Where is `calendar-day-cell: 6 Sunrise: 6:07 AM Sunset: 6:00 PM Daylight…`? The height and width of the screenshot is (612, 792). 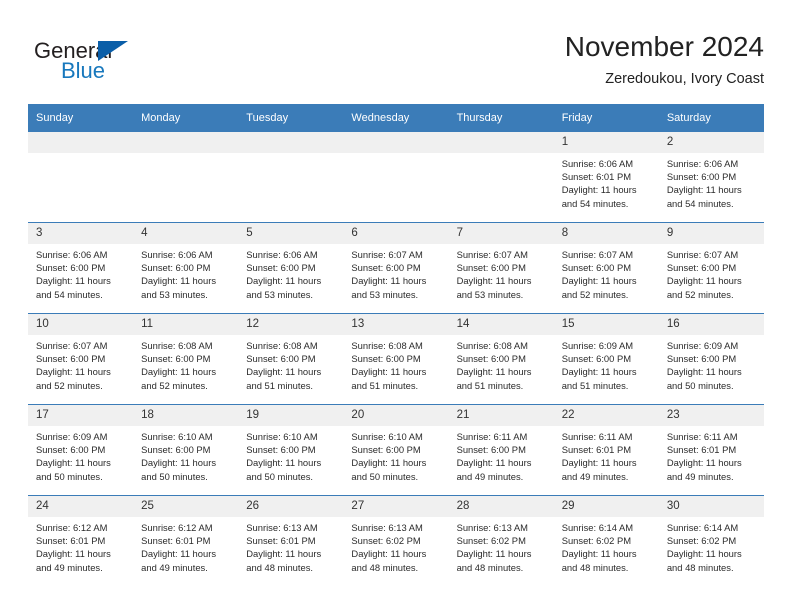
calendar-day-cell: 6 Sunrise: 6:07 AM Sunset: 6:00 PM Daylight… is located at coordinates (396, 268).